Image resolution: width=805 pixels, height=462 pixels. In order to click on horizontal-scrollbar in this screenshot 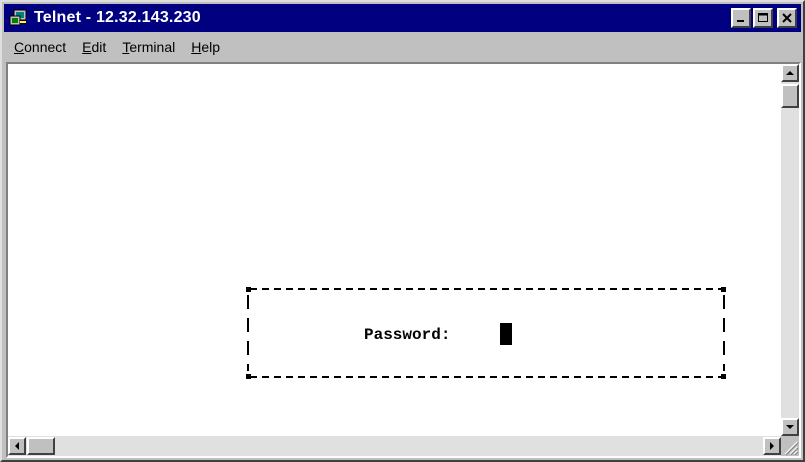, I will do `click(394, 446)`.